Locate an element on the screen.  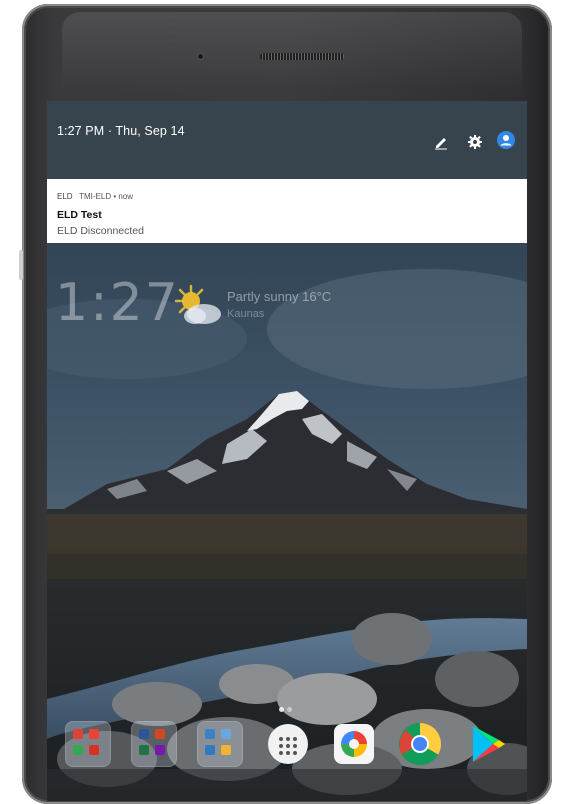
notification-text: ELD Disconnected is located at coordinates (100, 231).